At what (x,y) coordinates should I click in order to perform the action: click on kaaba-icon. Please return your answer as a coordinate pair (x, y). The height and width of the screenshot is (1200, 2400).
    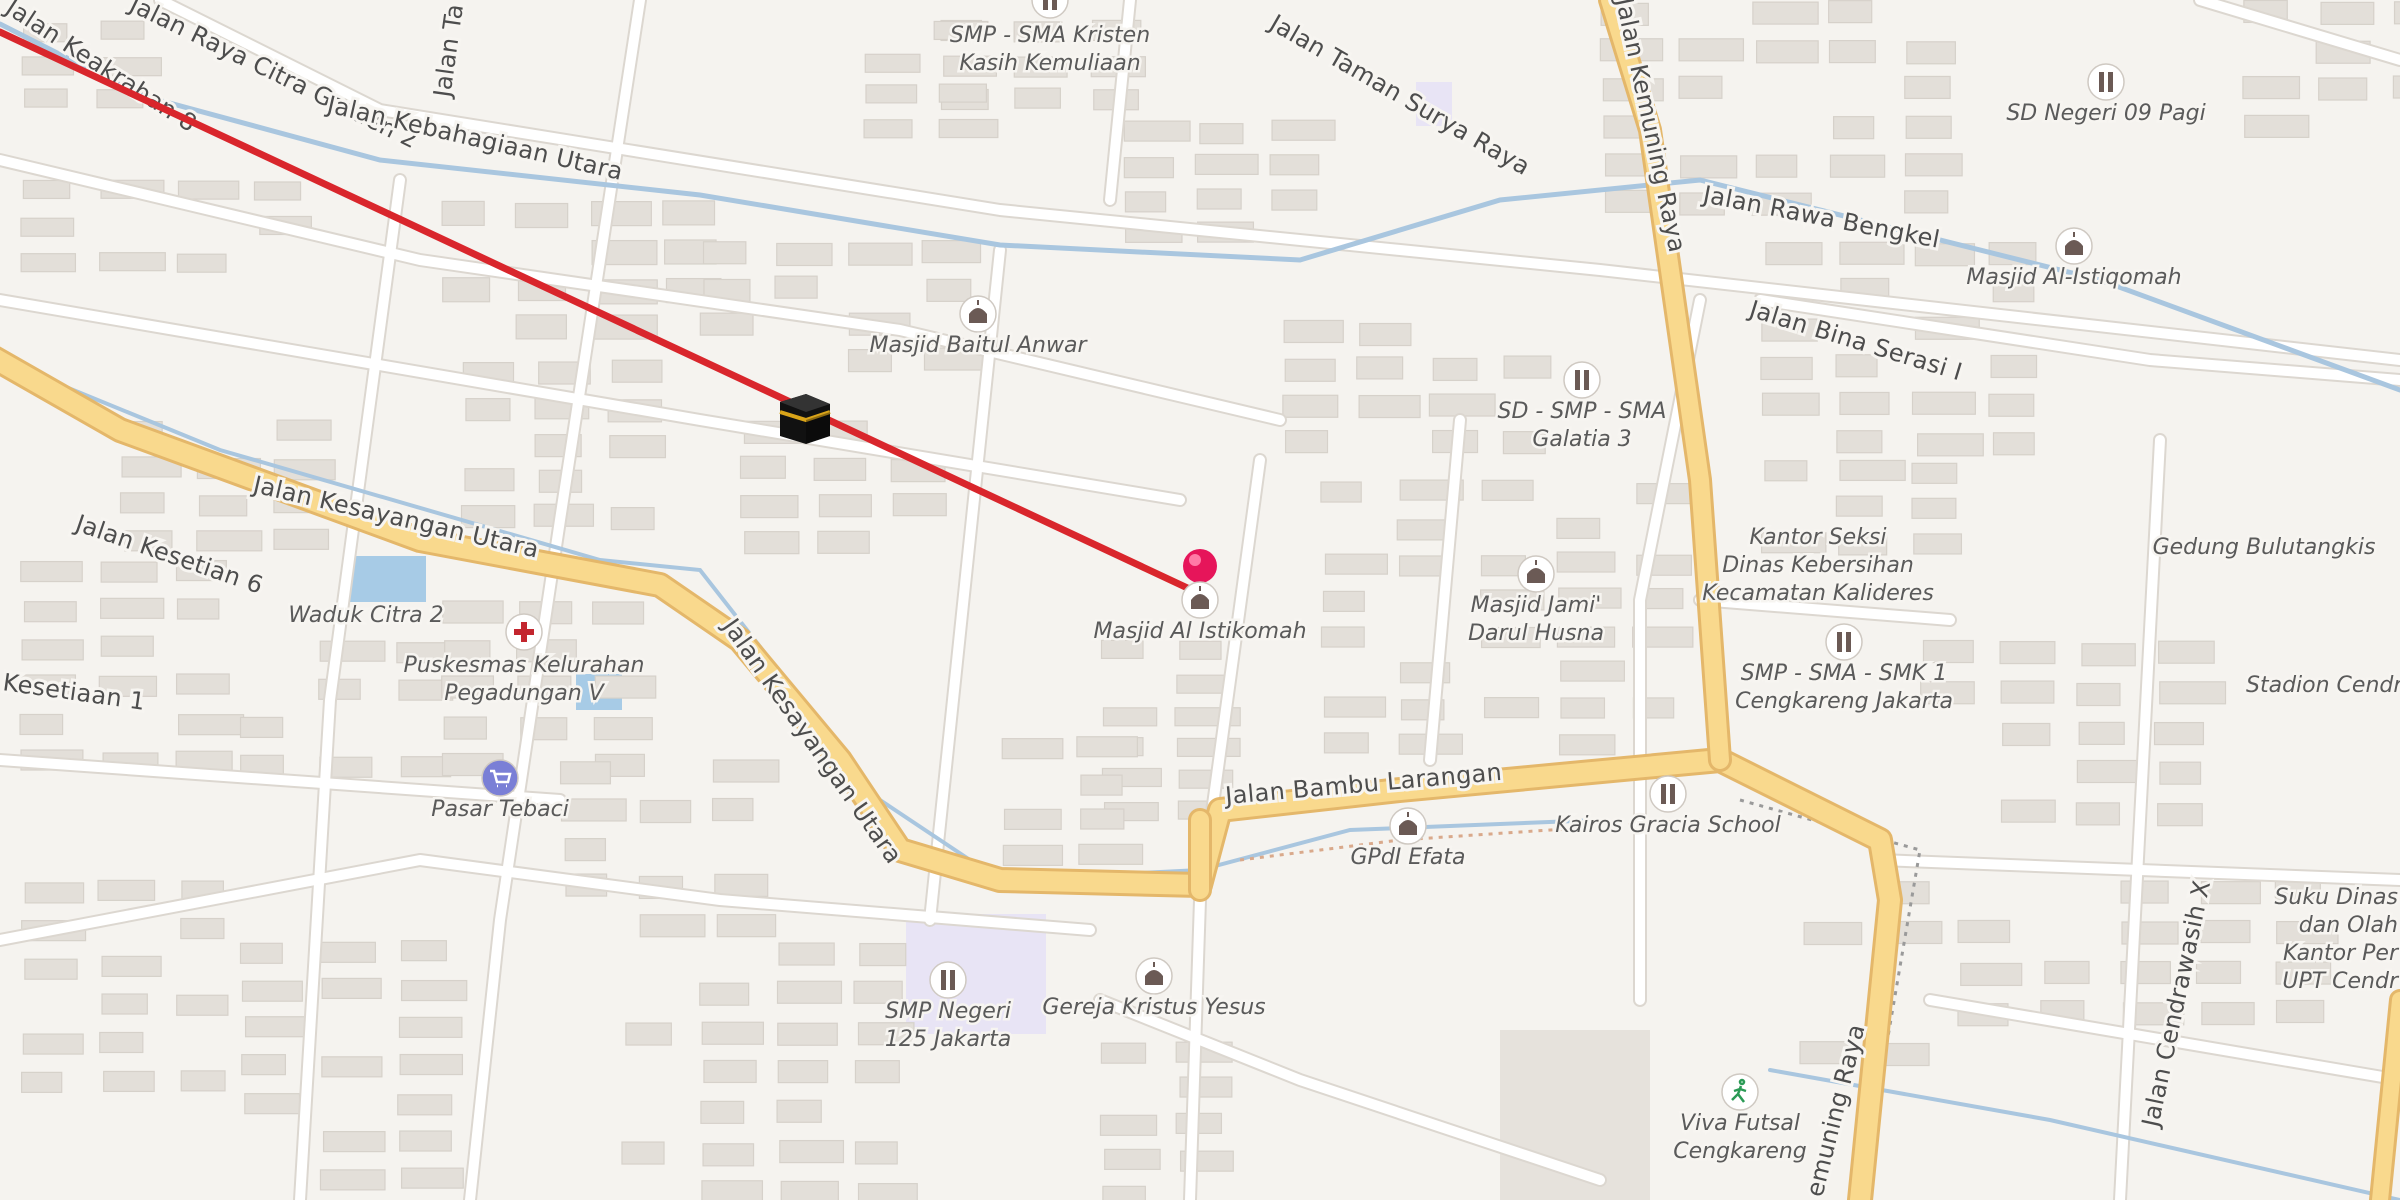
    Looking at the image, I should click on (805, 419).